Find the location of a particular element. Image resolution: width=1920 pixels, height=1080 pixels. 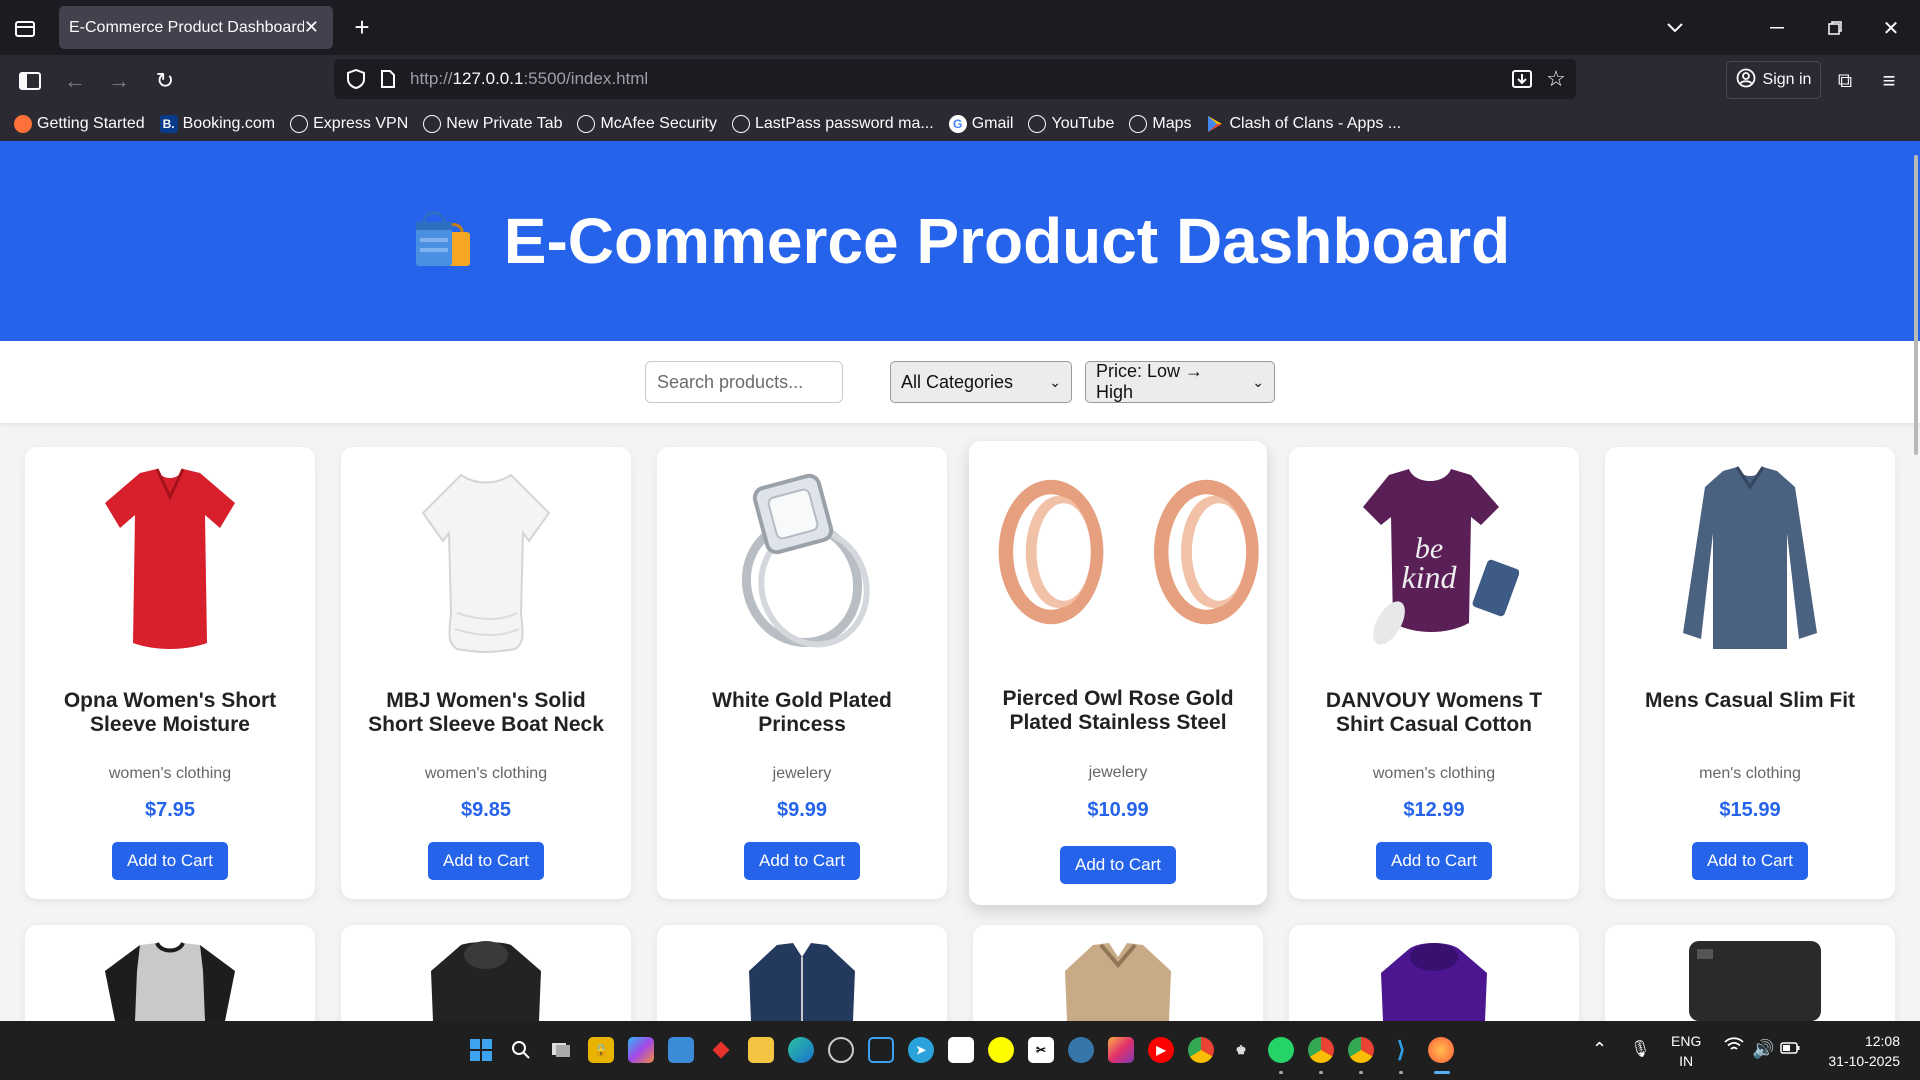

khaki-jacket-image is located at coordinates (1118, 981).